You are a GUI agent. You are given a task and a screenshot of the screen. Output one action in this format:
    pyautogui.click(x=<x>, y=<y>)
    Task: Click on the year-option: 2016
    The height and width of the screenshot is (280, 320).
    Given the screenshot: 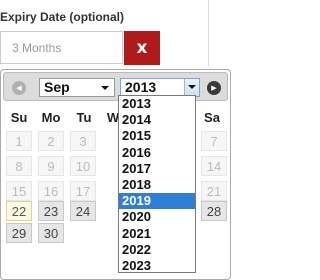 What is the action you would take?
    pyautogui.click(x=157, y=153)
    